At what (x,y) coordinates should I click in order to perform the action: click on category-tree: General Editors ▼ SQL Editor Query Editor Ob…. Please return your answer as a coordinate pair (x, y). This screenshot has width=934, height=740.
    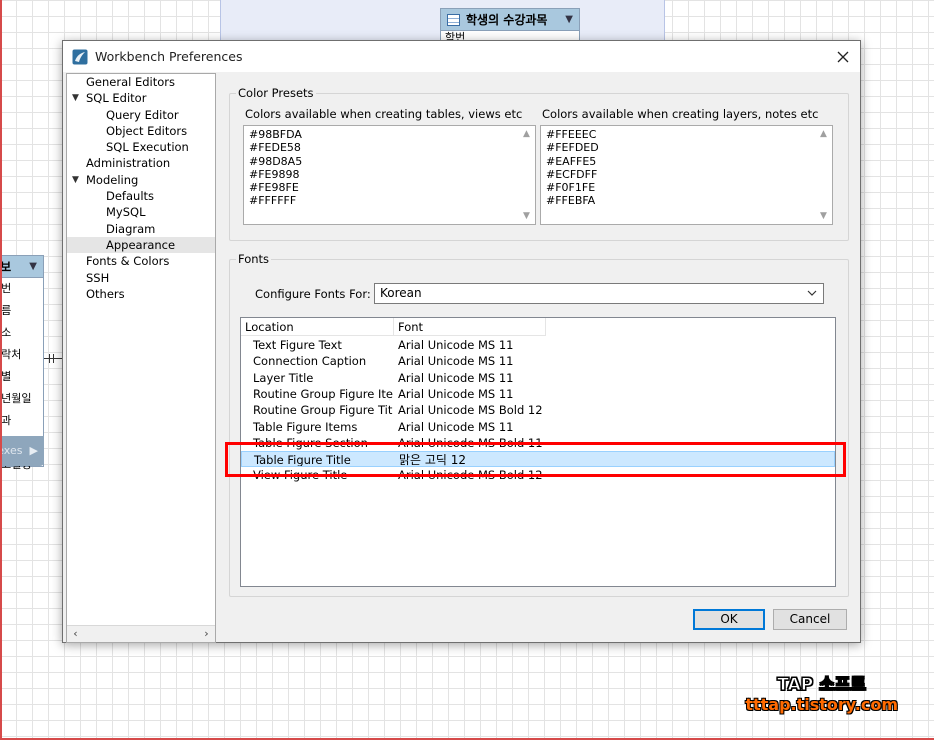
    Looking at the image, I should click on (141, 358).